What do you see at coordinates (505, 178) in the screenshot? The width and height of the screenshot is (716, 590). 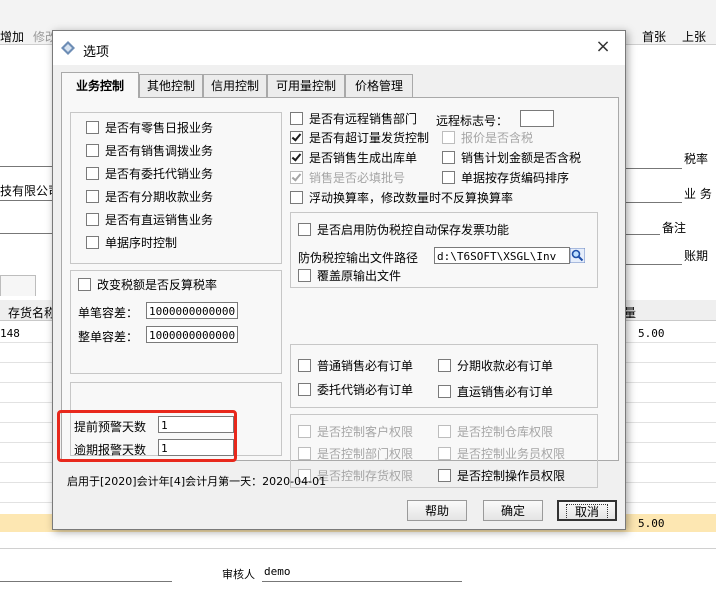 I see `sort-by-code-checkbox: 单据按存货编码排序` at bounding box center [505, 178].